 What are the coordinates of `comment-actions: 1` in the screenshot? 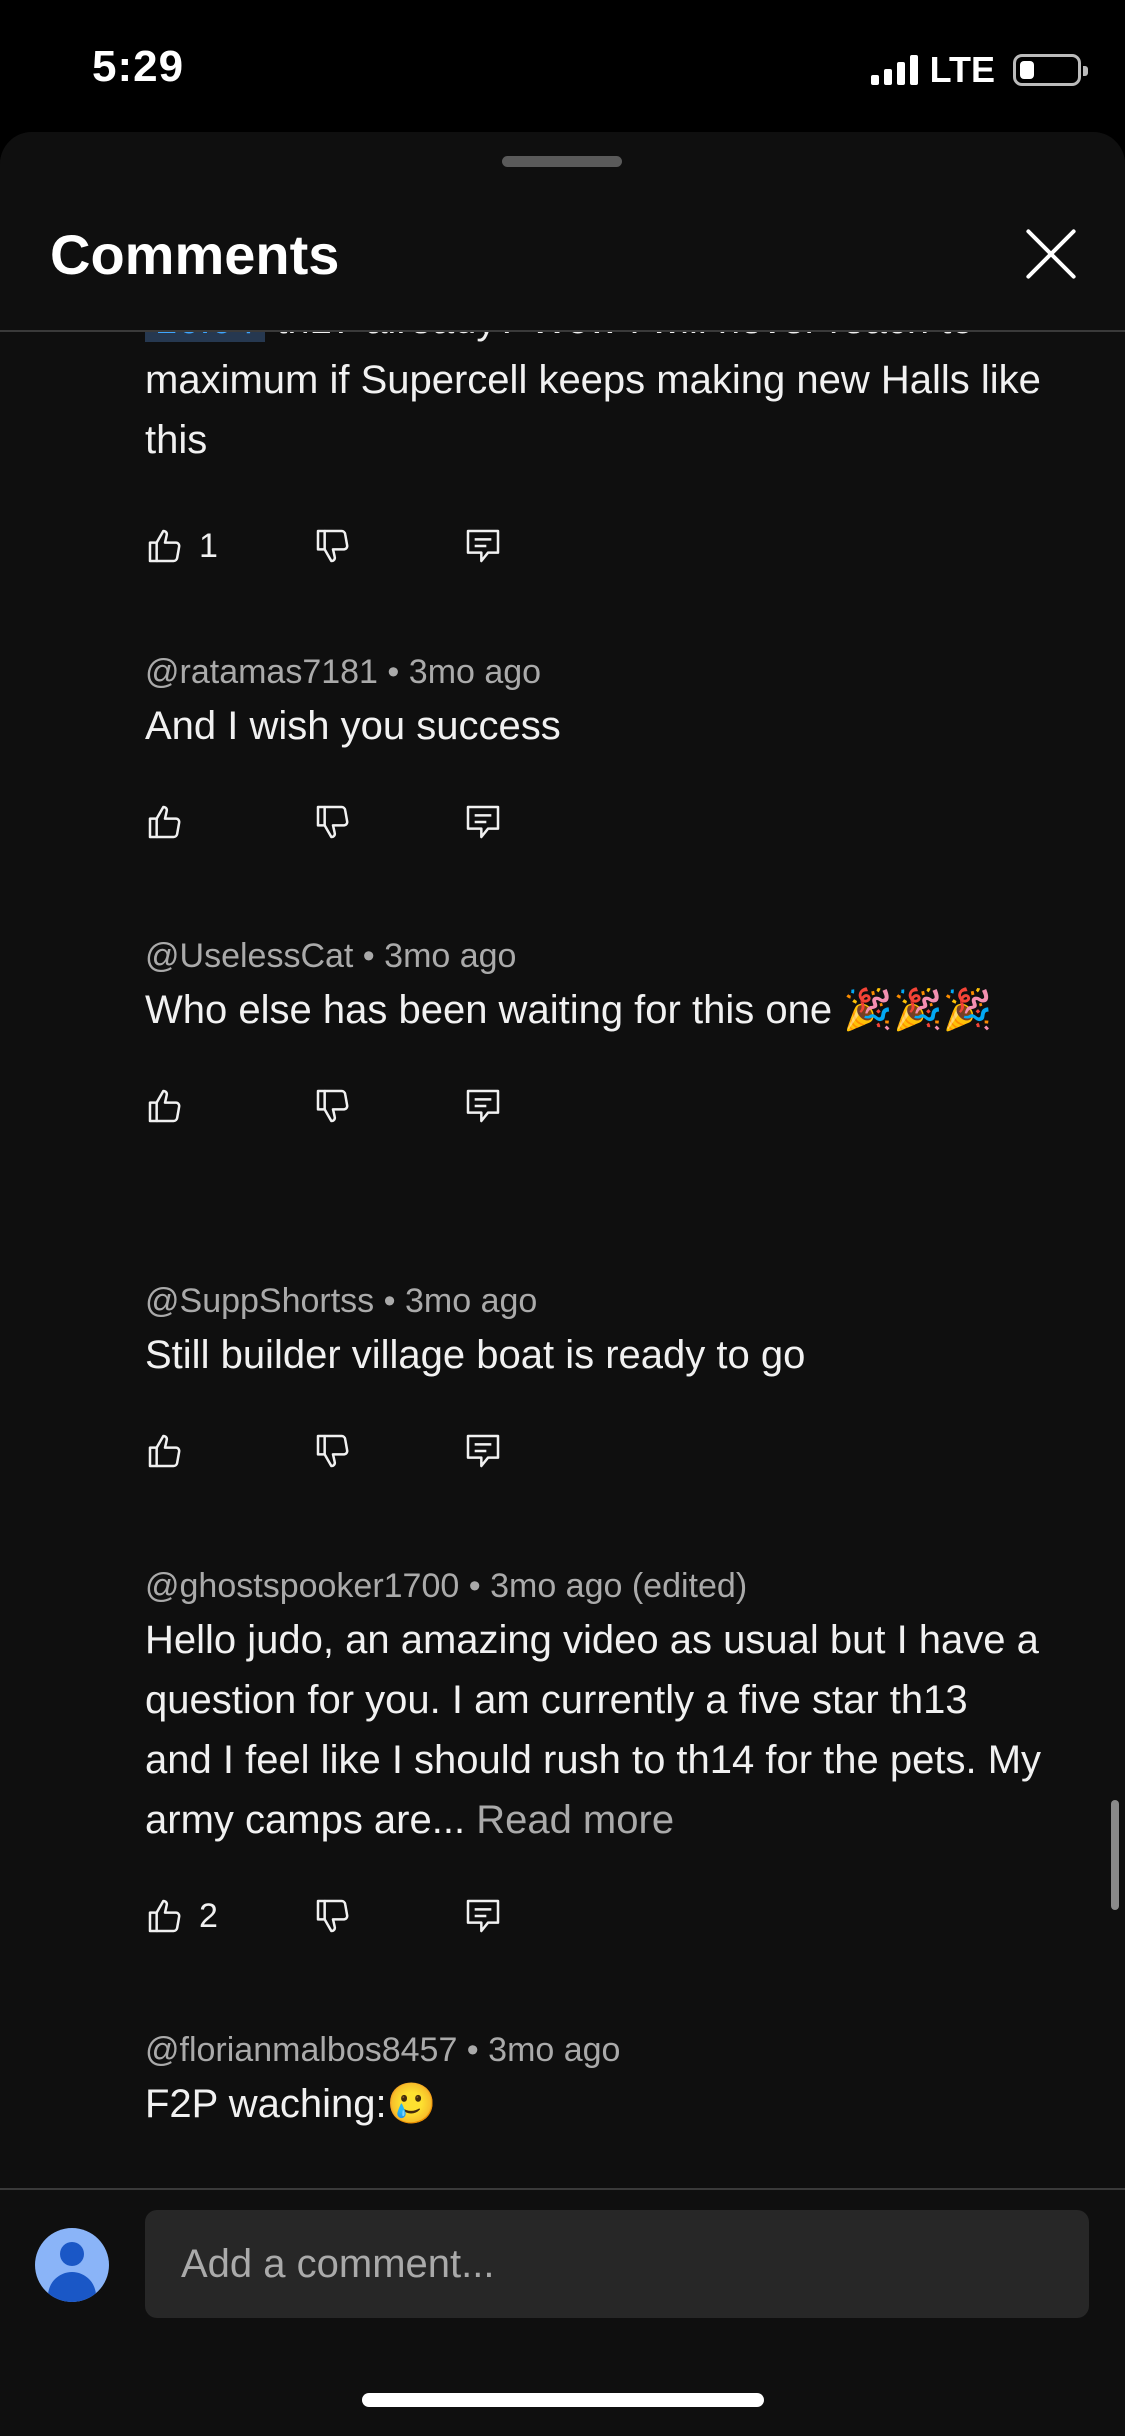 It's located at (595, 546).